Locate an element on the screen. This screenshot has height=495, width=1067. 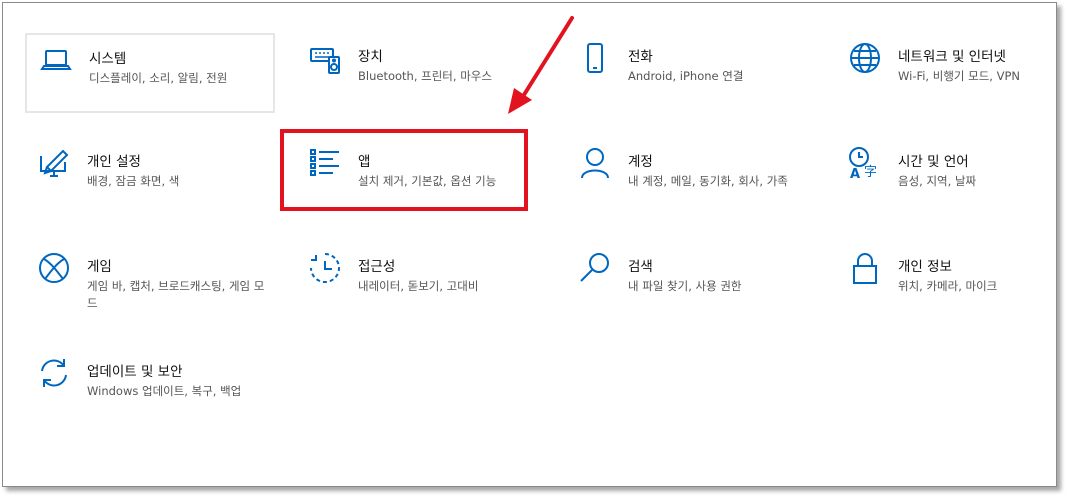
tile-description: 배경, 잠금 화면, 색 is located at coordinates (133, 181).